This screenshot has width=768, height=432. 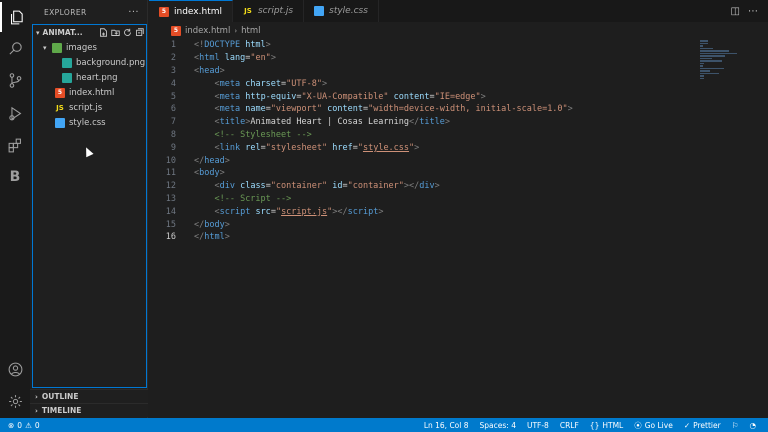 I want to click on feedback-button: ⚐, so click(x=735, y=425).